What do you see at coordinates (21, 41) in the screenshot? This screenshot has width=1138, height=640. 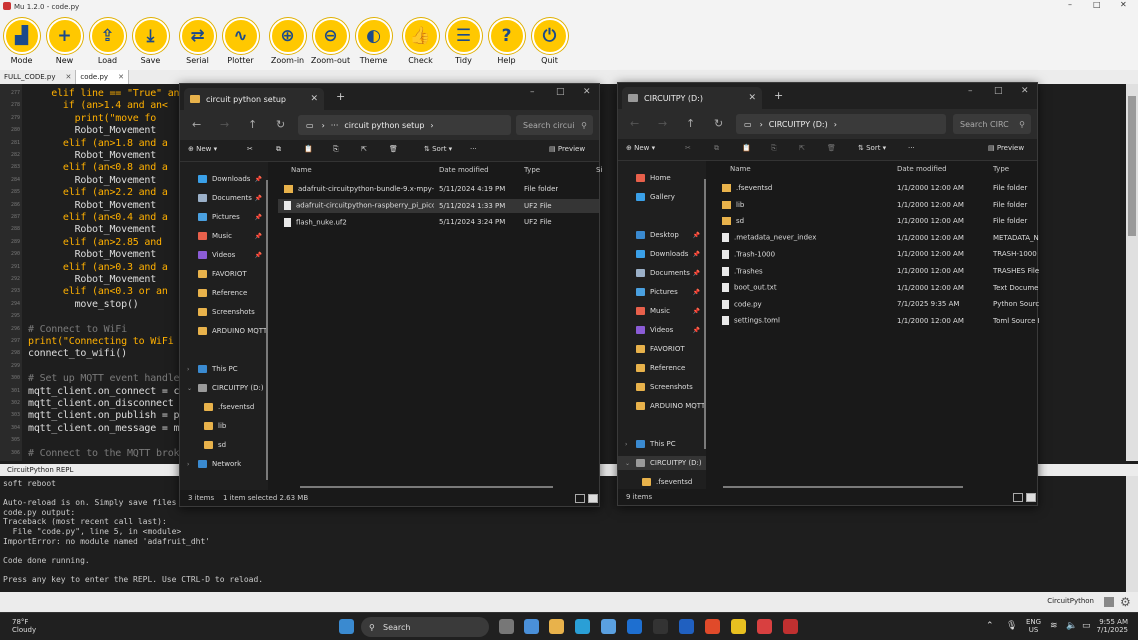 I see `mode-button: ▟ Mode` at bounding box center [21, 41].